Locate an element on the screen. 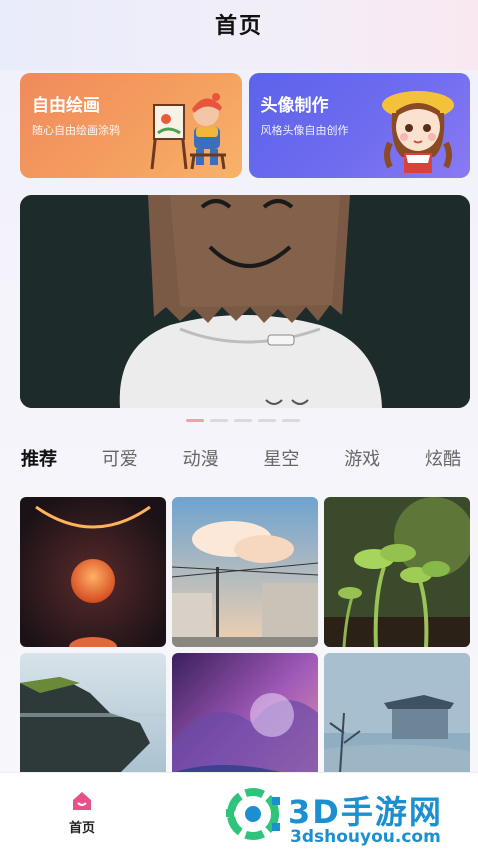  home-icon is located at coordinates (82, 801).